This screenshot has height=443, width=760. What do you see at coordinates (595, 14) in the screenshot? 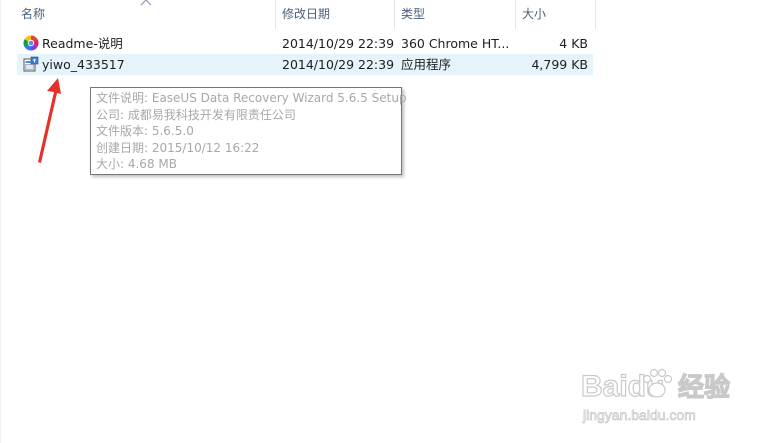
I see `column-divider` at bounding box center [595, 14].